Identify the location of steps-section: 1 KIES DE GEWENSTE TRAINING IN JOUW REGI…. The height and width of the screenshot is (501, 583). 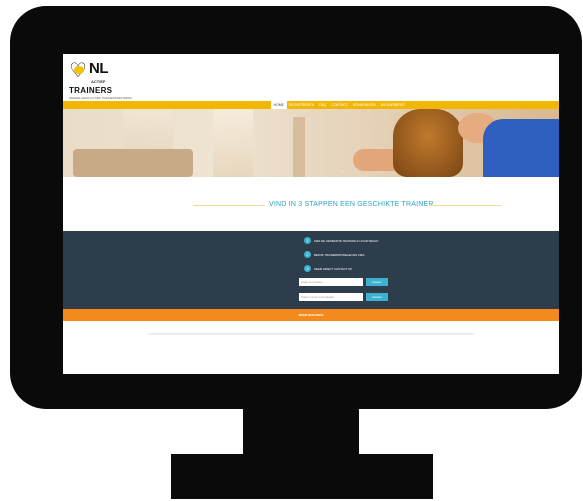
(311, 270).